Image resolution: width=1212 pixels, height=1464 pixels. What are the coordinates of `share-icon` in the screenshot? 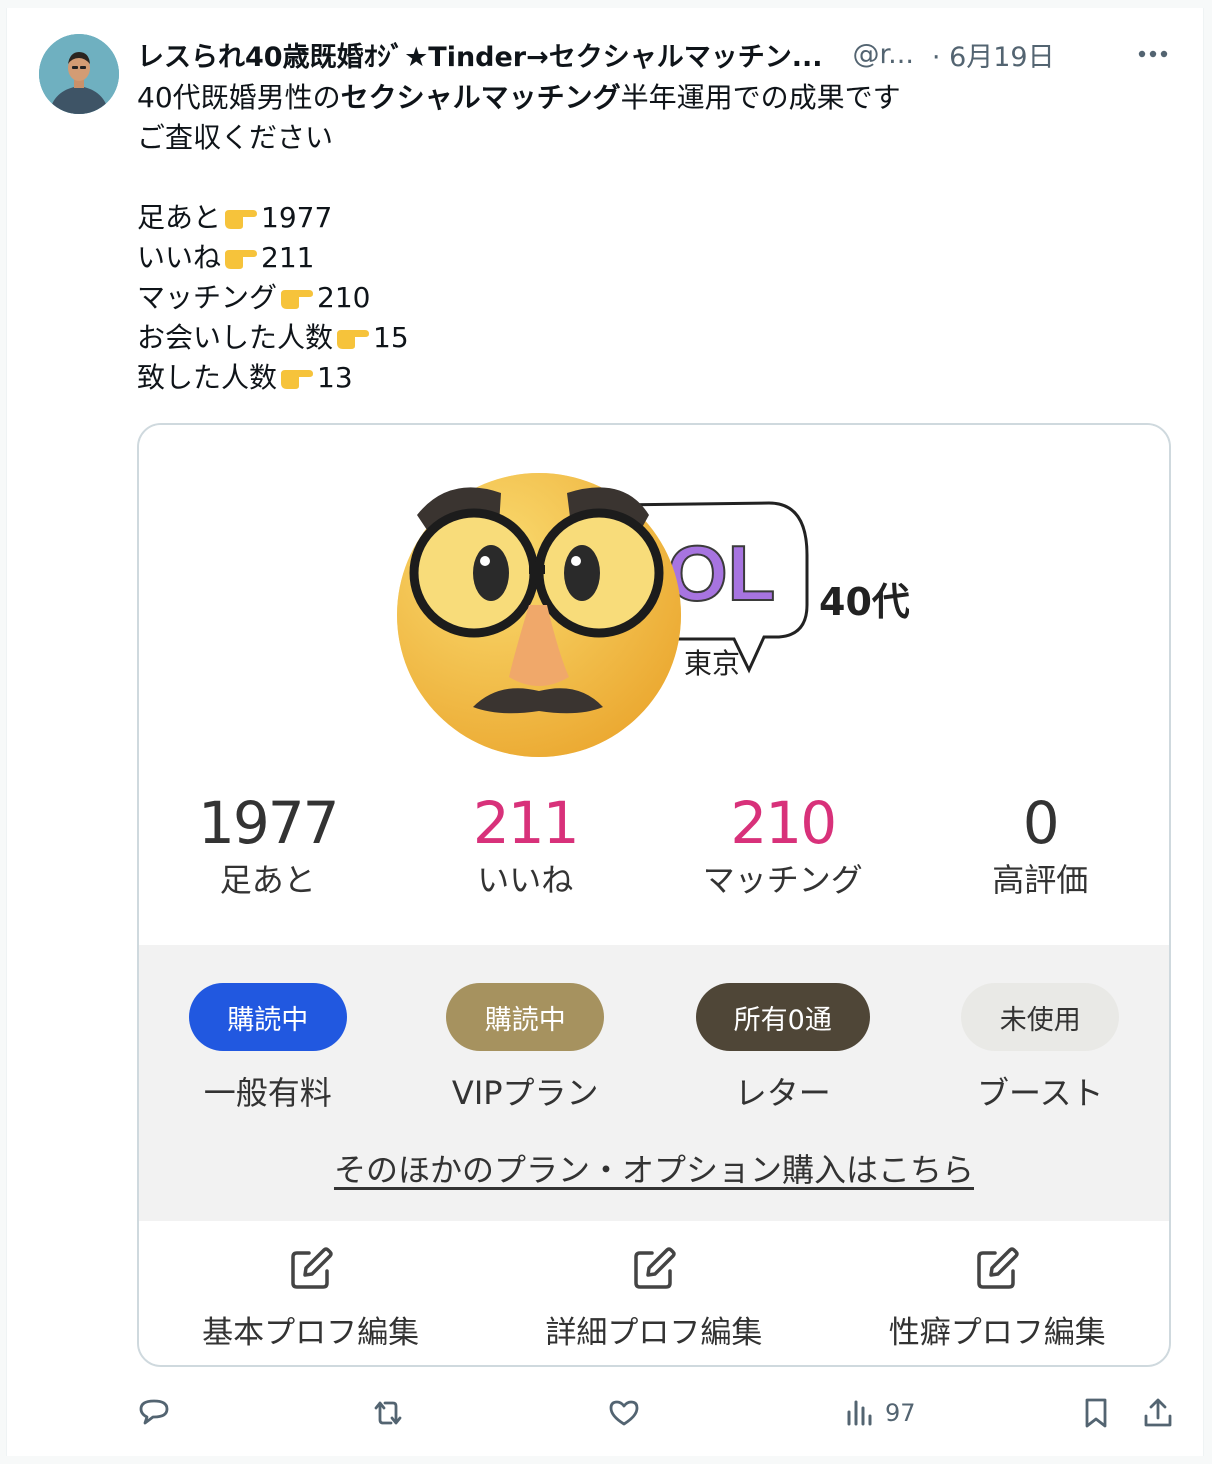 It's located at (1158, 1412).